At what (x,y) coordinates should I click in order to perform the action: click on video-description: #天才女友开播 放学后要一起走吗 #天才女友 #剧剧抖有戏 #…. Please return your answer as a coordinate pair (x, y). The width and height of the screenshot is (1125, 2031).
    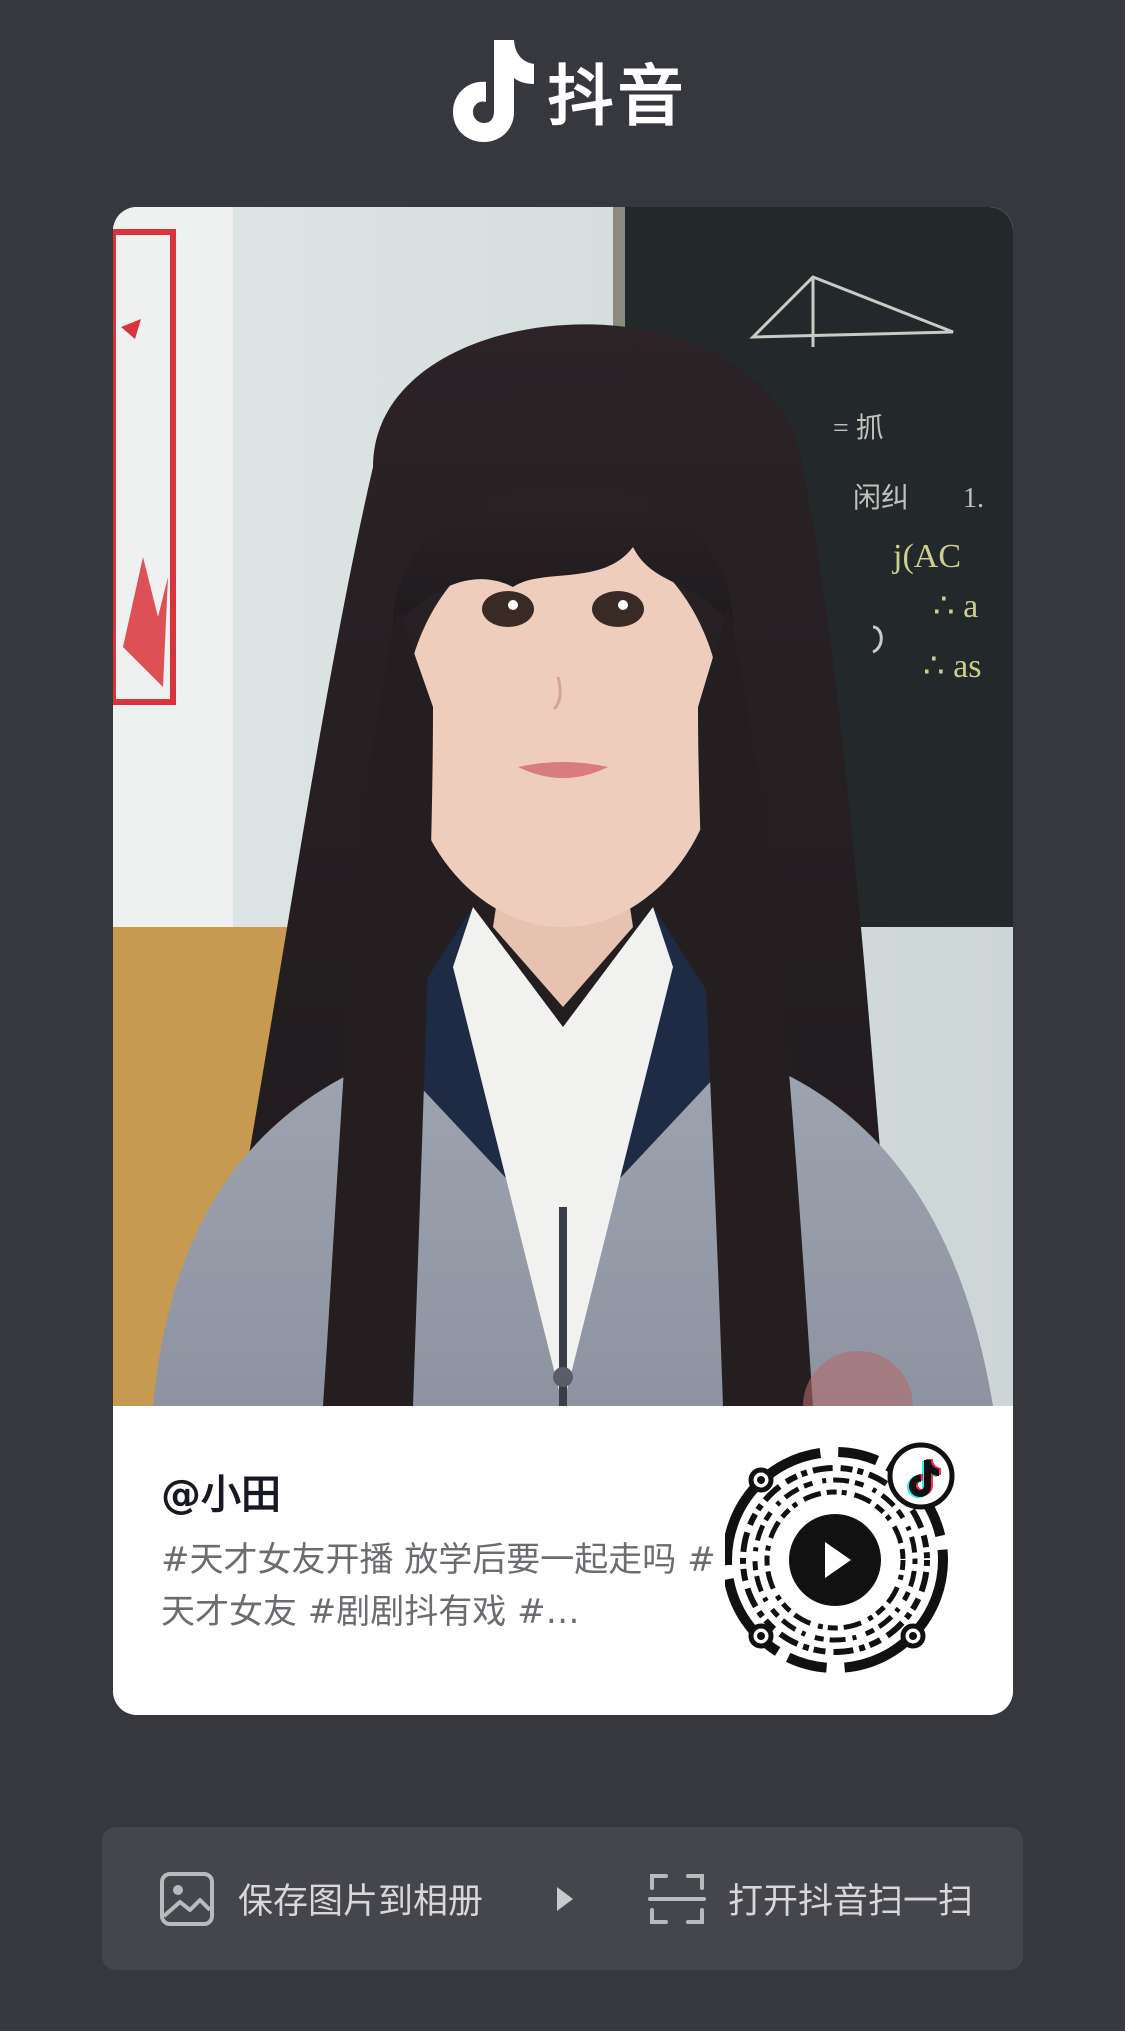
    Looking at the image, I should click on (438, 1586).